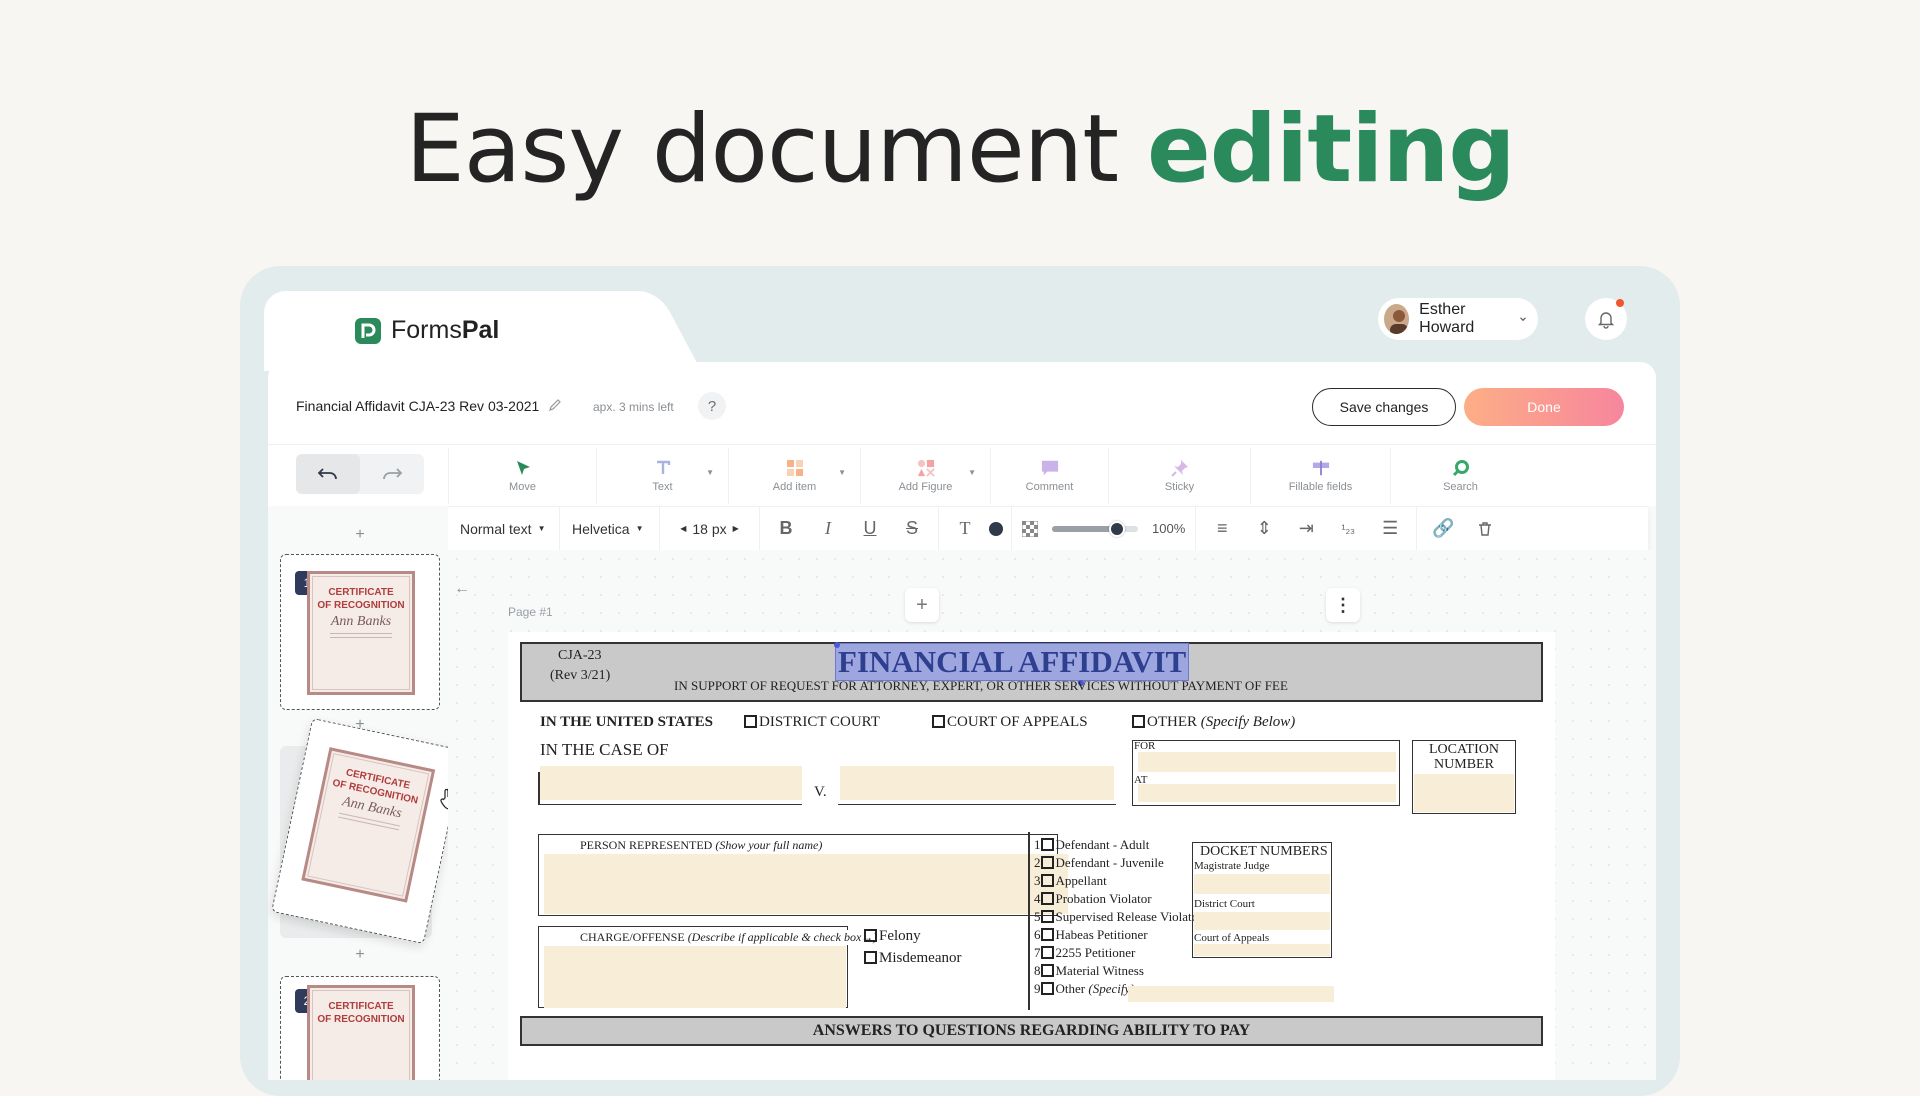  Describe the element at coordinates (368, 825) in the screenshot. I see `certificate-preview: CERTIFICATE OF RECOGNITION Ann Banks` at that location.